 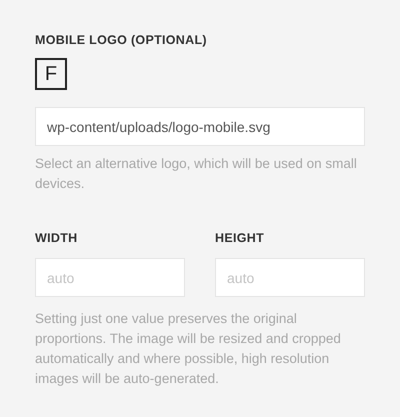 I want to click on help-text: Setting just one value preserves the original proportions. The image will be resized and cropped automatically and where possible, high resolution images will be auto-generated., so click(x=188, y=349).